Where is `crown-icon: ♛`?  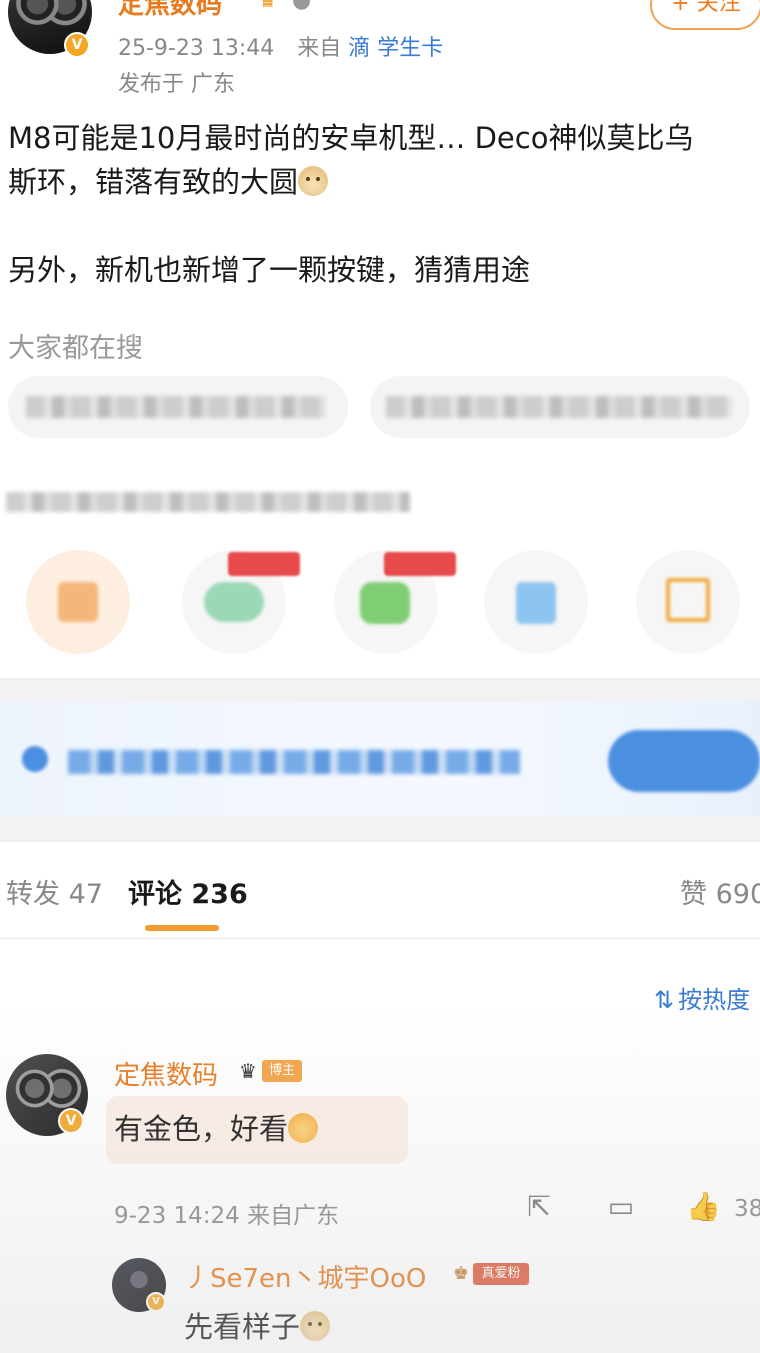
crown-icon: ♛ is located at coordinates (248, 1071).